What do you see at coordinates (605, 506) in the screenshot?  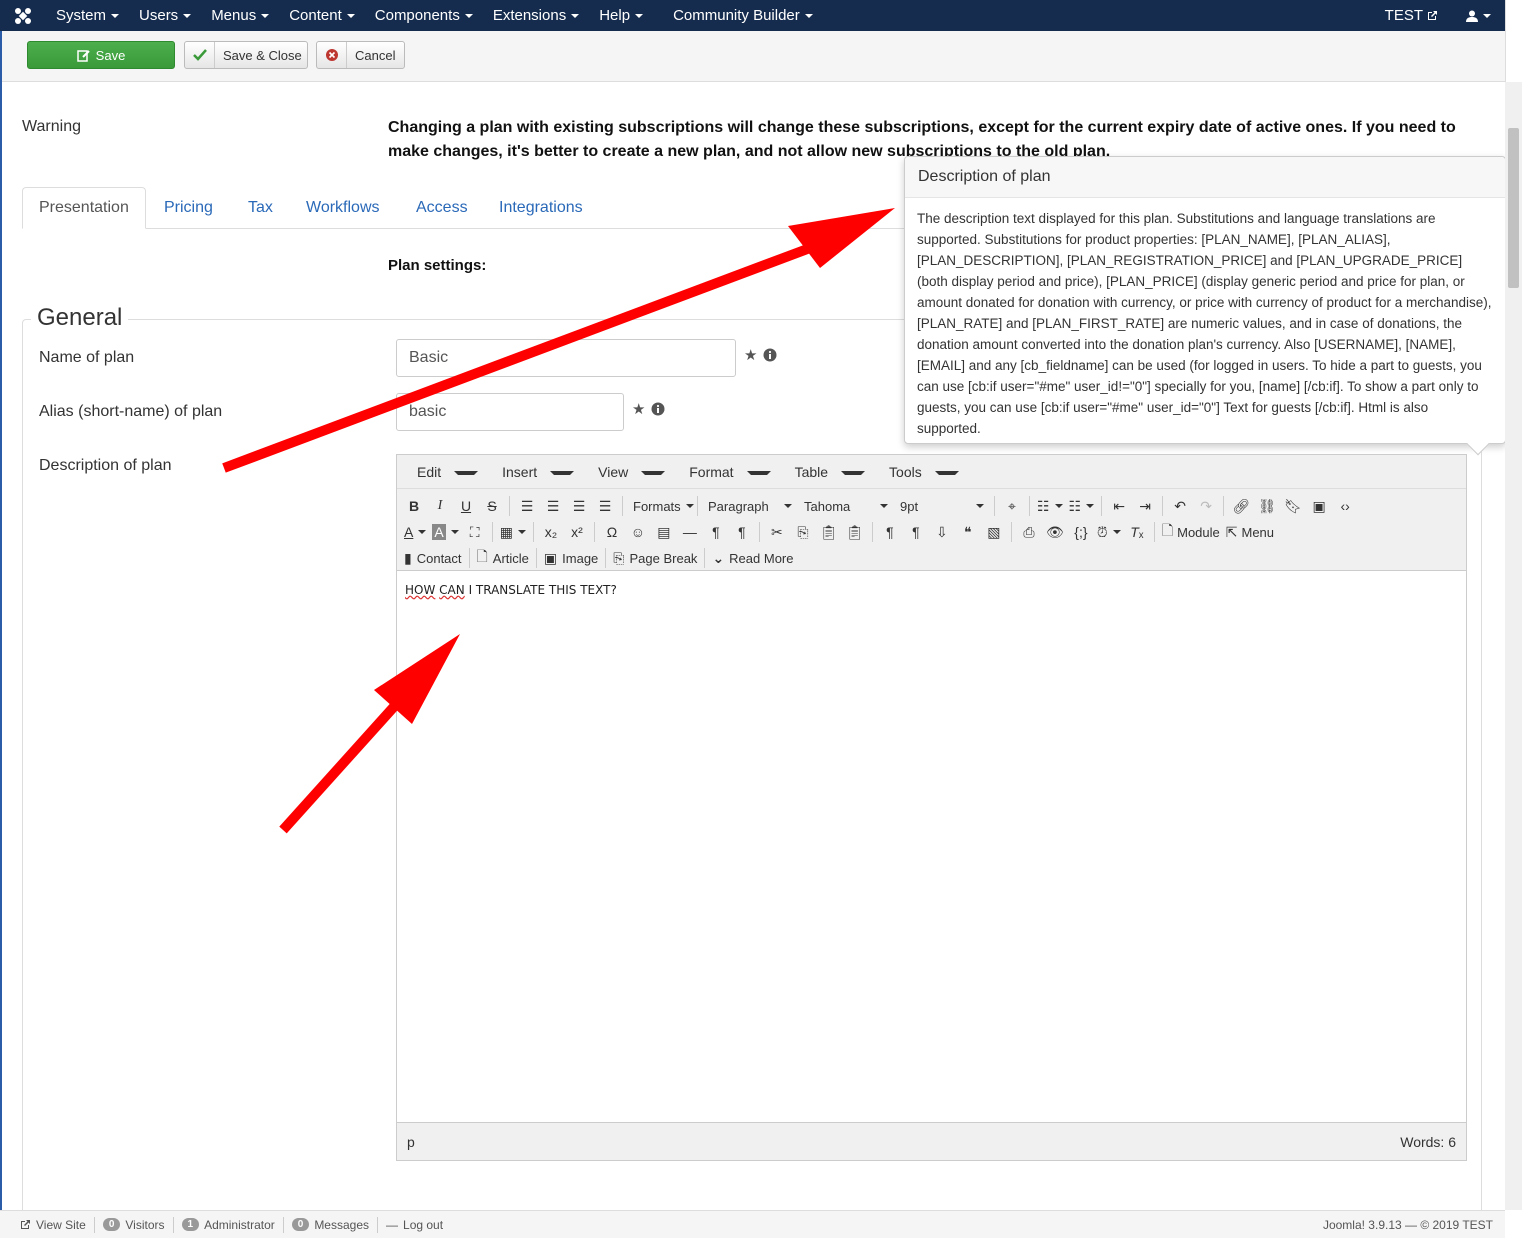 I see `align-justify-icon: ☰` at bounding box center [605, 506].